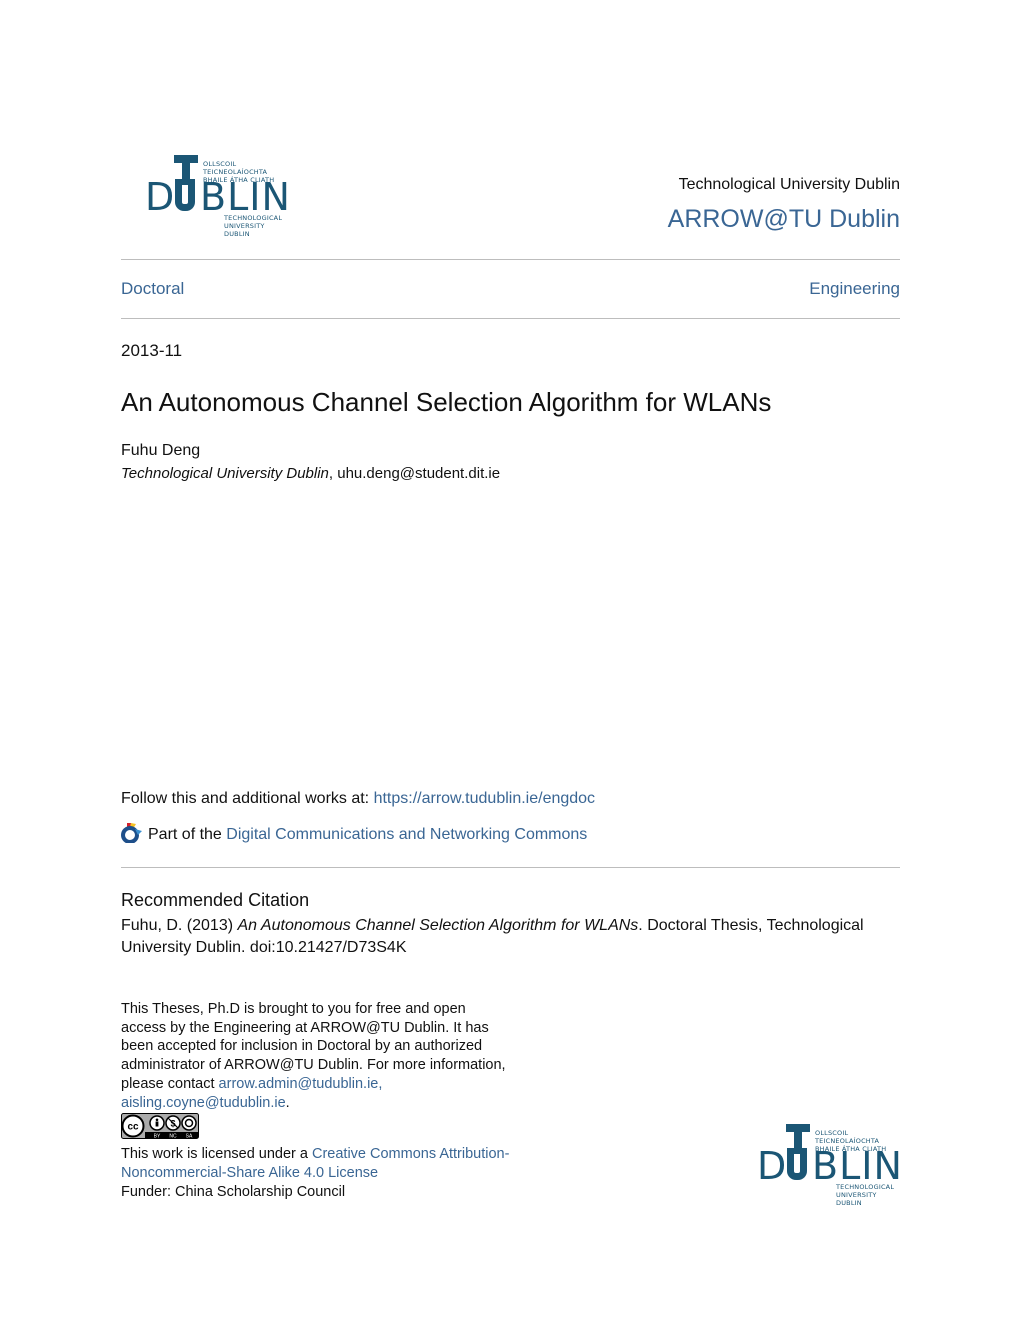 The height and width of the screenshot is (1320, 1020). Describe the element at coordinates (710, 219) in the screenshot. I see `repository-link: ARROW@TU Dublin` at that location.